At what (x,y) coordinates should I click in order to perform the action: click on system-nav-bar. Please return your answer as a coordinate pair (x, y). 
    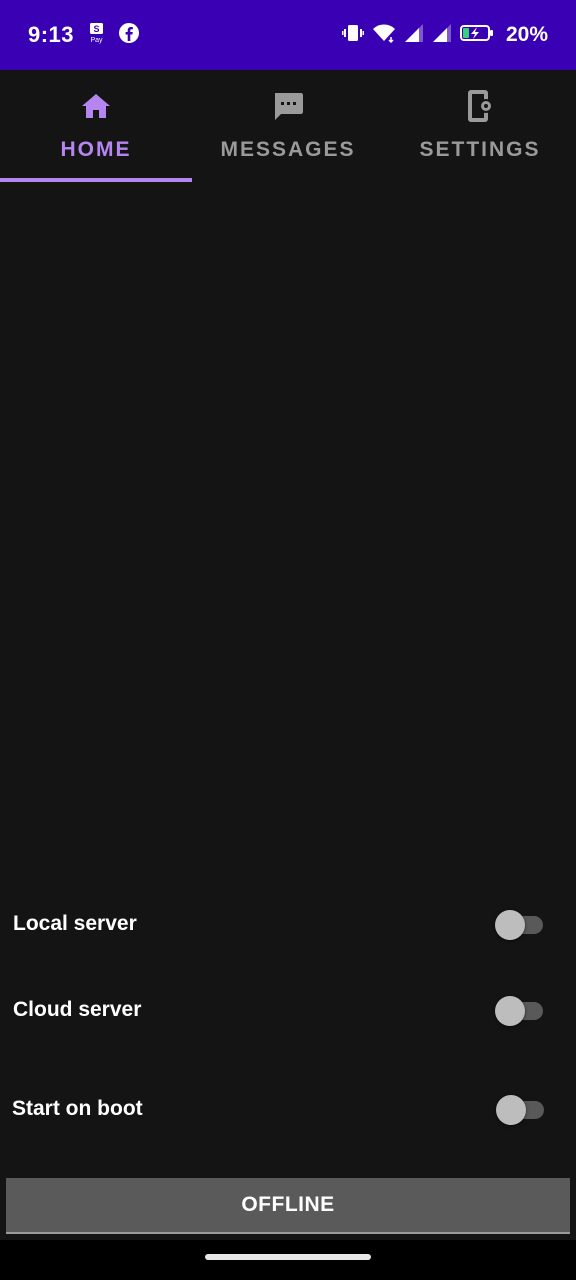
    Looking at the image, I should click on (288, 1260).